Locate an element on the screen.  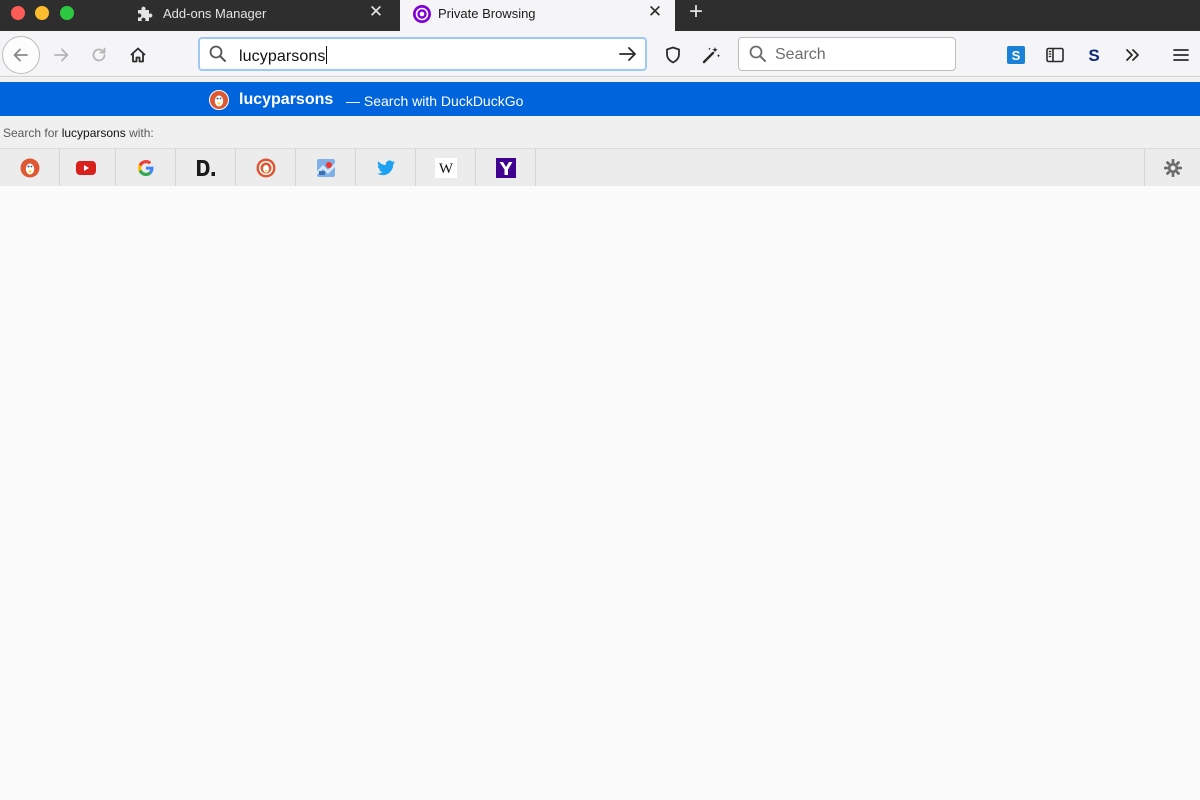
window-close-button is located at coordinates (18, 13).